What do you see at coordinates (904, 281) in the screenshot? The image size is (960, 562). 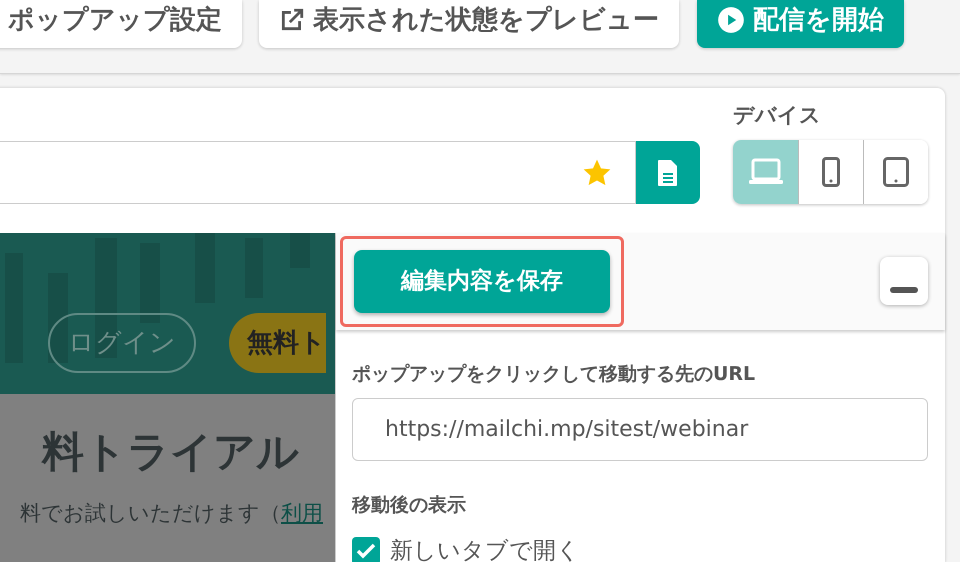 I see `minimize-button` at bounding box center [904, 281].